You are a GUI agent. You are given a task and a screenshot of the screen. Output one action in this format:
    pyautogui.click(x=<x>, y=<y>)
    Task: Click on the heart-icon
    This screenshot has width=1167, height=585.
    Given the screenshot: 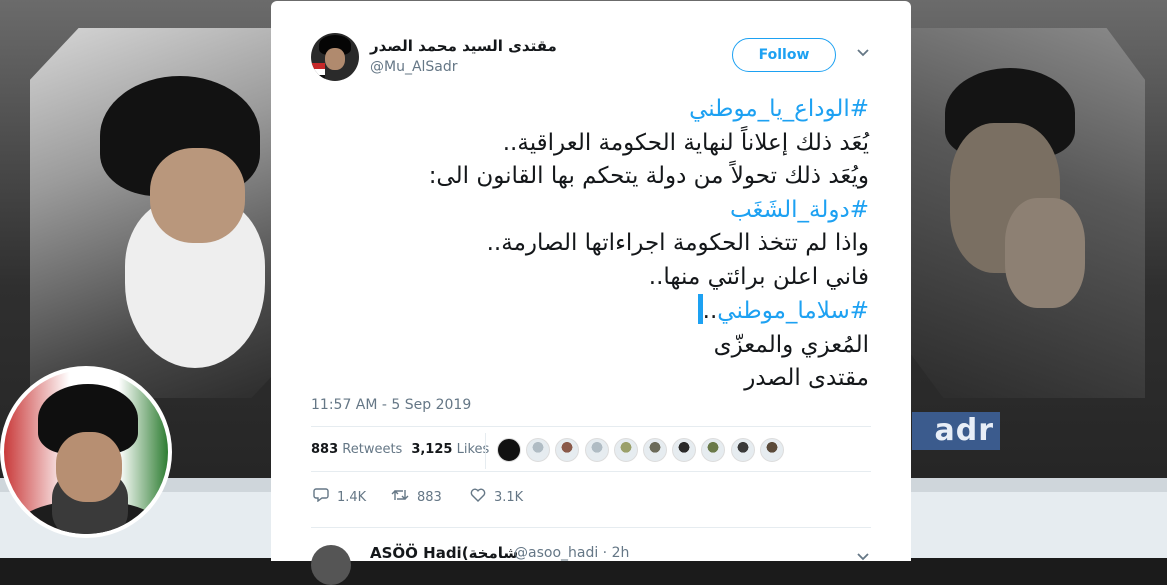 What is the action you would take?
    pyautogui.click(x=478, y=496)
    